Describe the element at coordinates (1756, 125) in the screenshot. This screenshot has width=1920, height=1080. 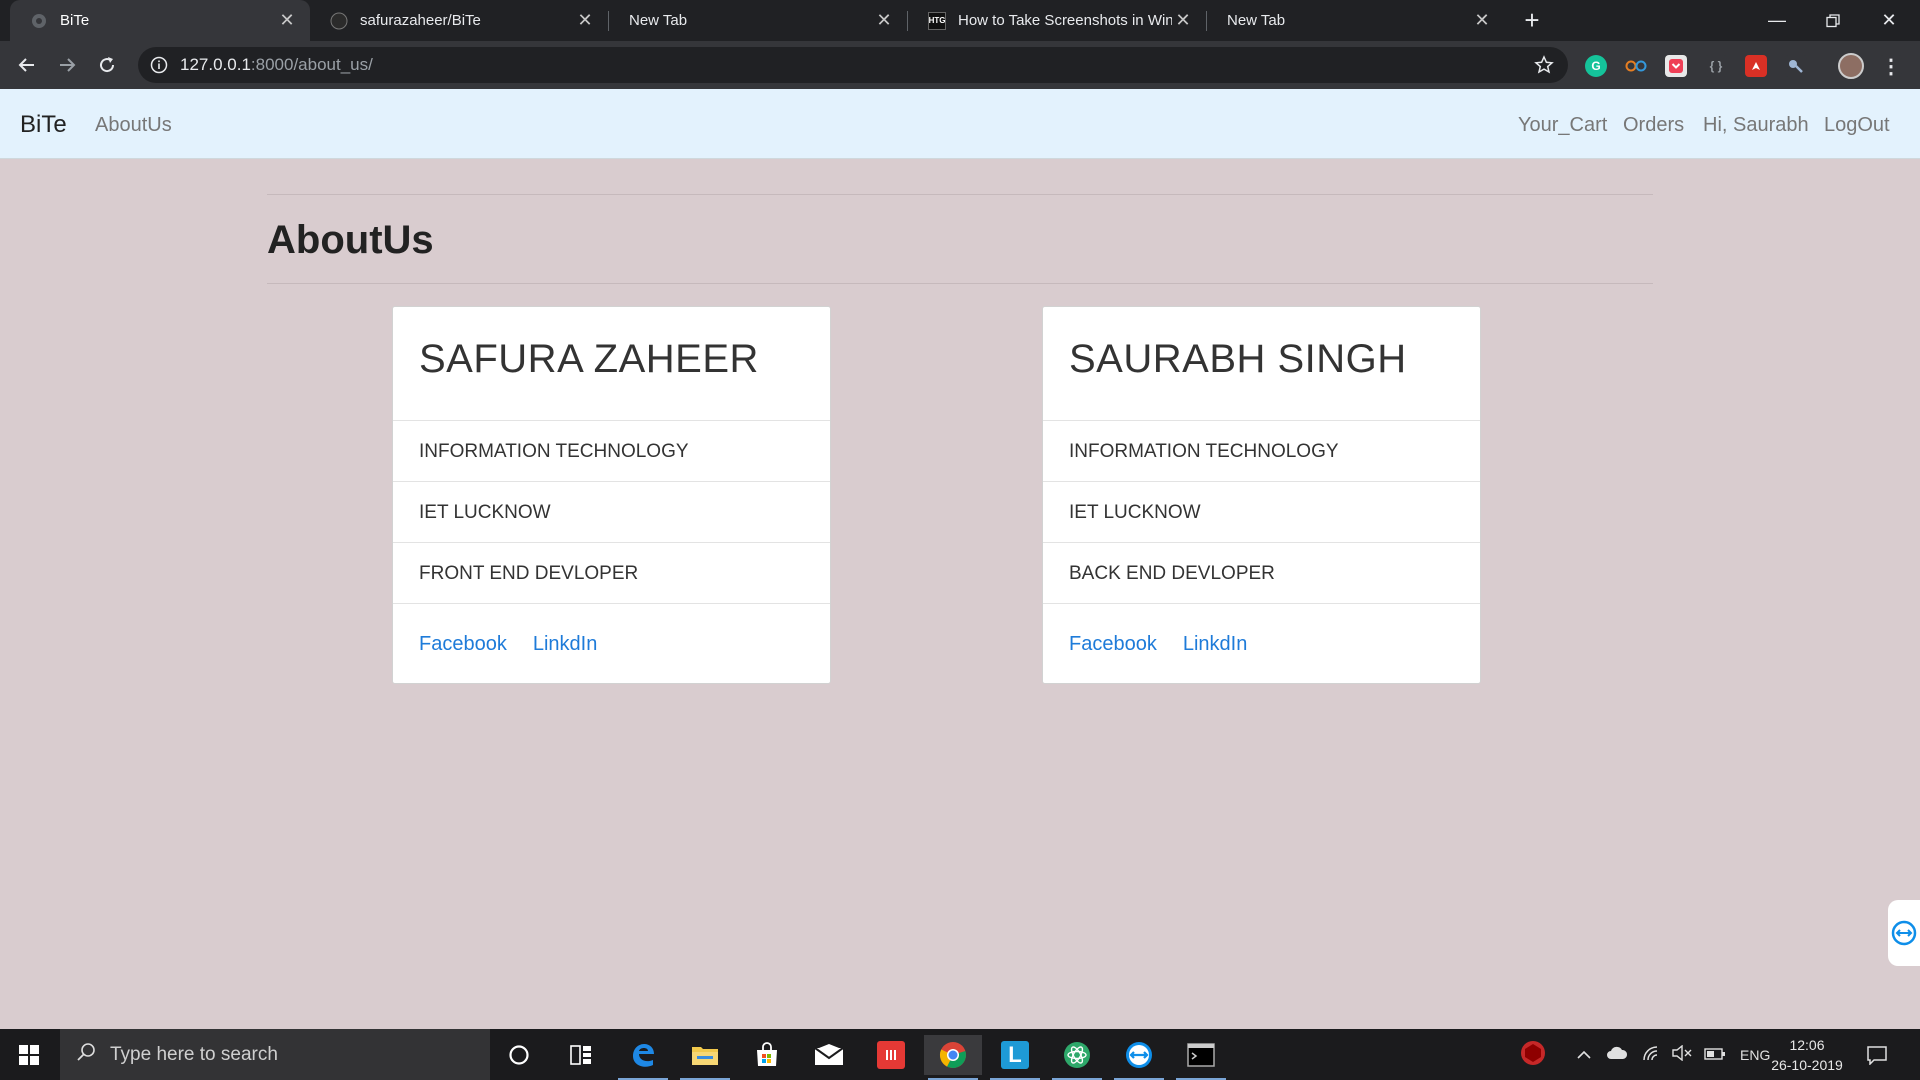
I see `nav-link-user-greeting: Hi, Saurabh` at that location.